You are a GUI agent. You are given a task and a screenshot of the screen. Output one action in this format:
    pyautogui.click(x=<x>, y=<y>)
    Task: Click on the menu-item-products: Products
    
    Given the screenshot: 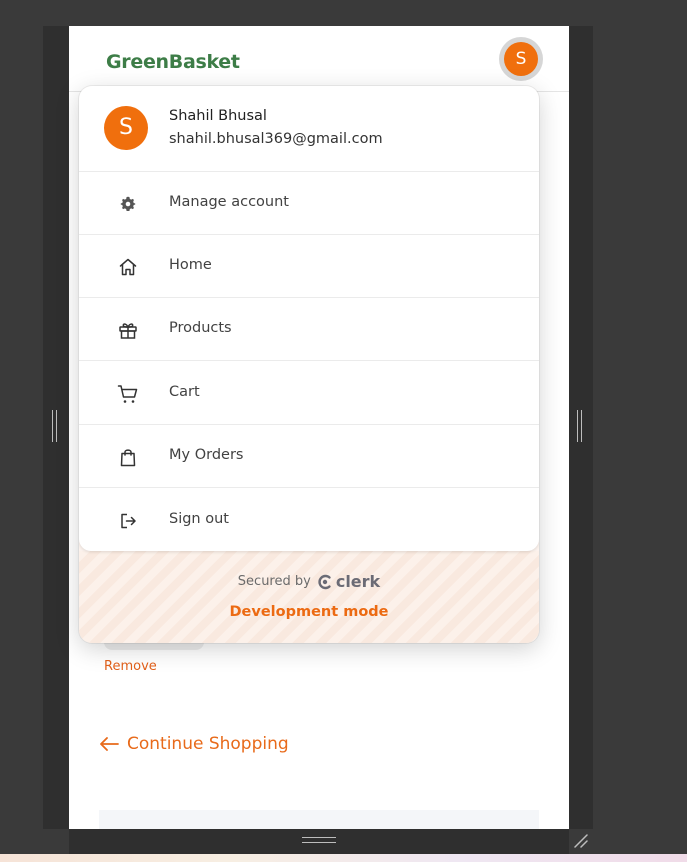 What is the action you would take?
    pyautogui.click(x=309, y=329)
    